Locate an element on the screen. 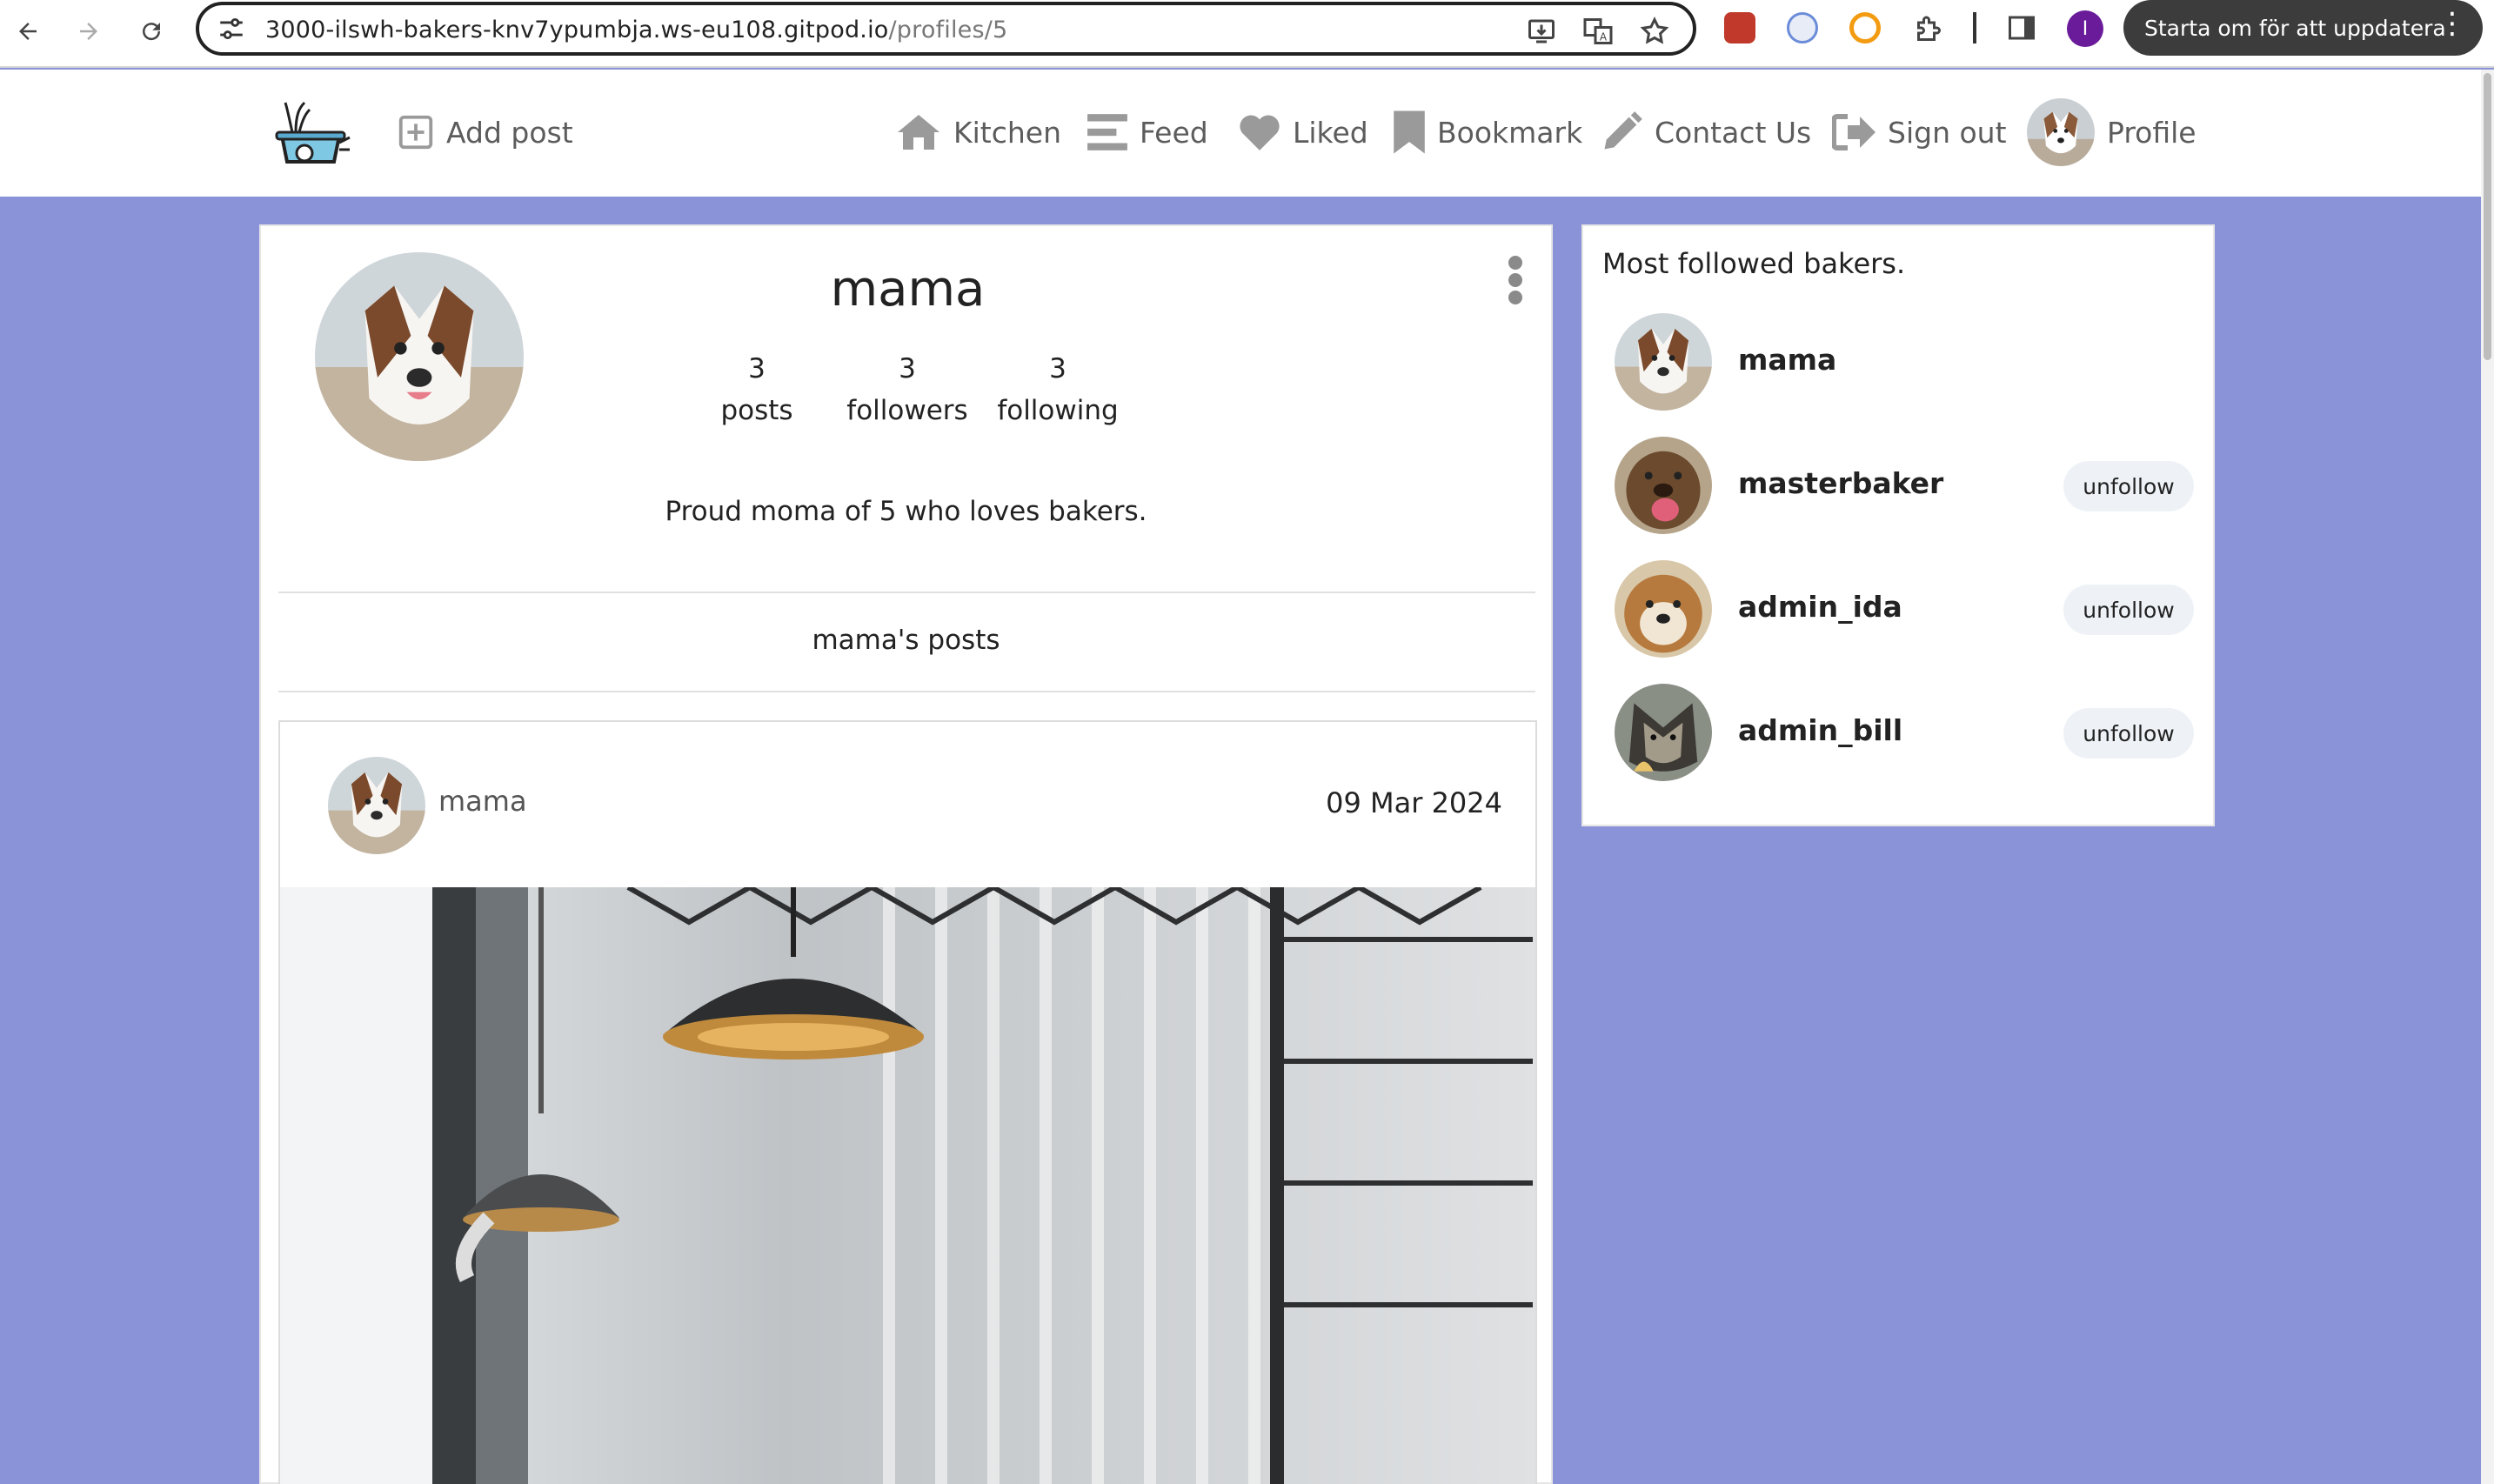 The height and width of the screenshot is (1484, 2494). nav-sign-out: Sign out is located at coordinates (1919, 132).